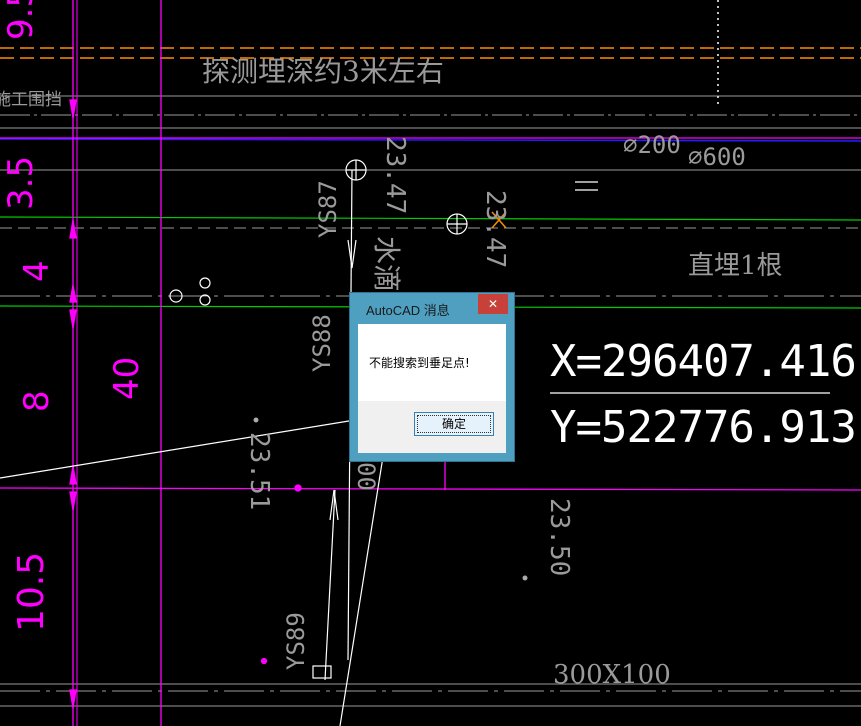  Describe the element at coordinates (703, 427) in the screenshot. I see `y-coordinate-readout: Y=522776.913` at that location.